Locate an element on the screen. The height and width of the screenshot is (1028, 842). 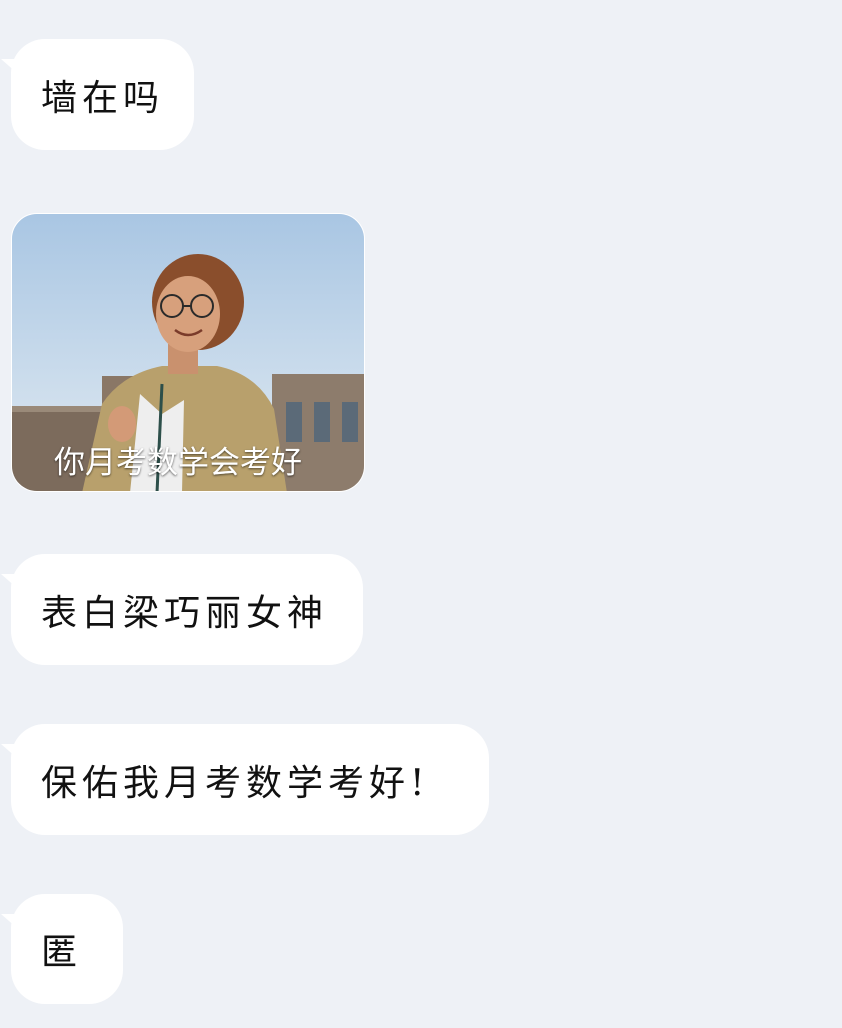
message-bubble: 表白梁巧丽女神 is located at coordinates (182, 609).